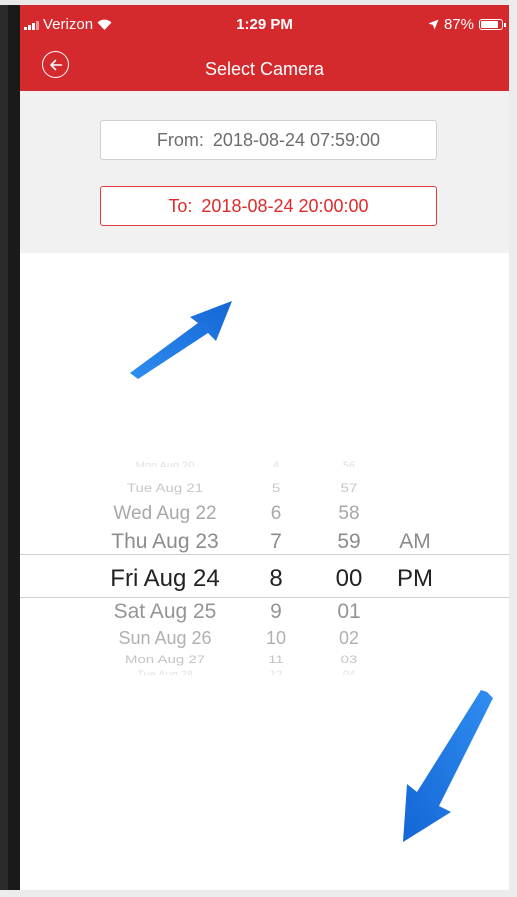 The height and width of the screenshot is (897, 517). Describe the element at coordinates (349, 672) in the screenshot. I see `picker-minute-row: 04` at that location.